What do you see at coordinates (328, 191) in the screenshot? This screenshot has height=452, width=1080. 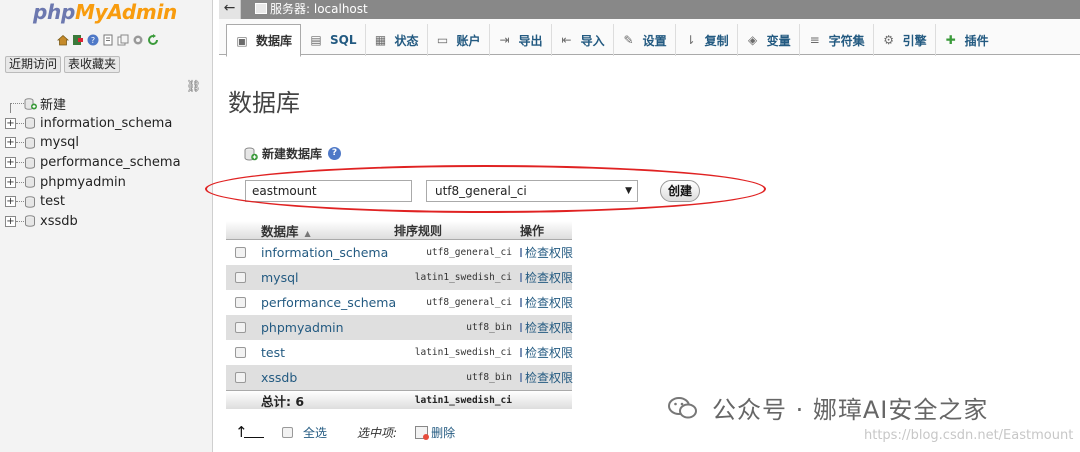 I see `database-name-input` at bounding box center [328, 191].